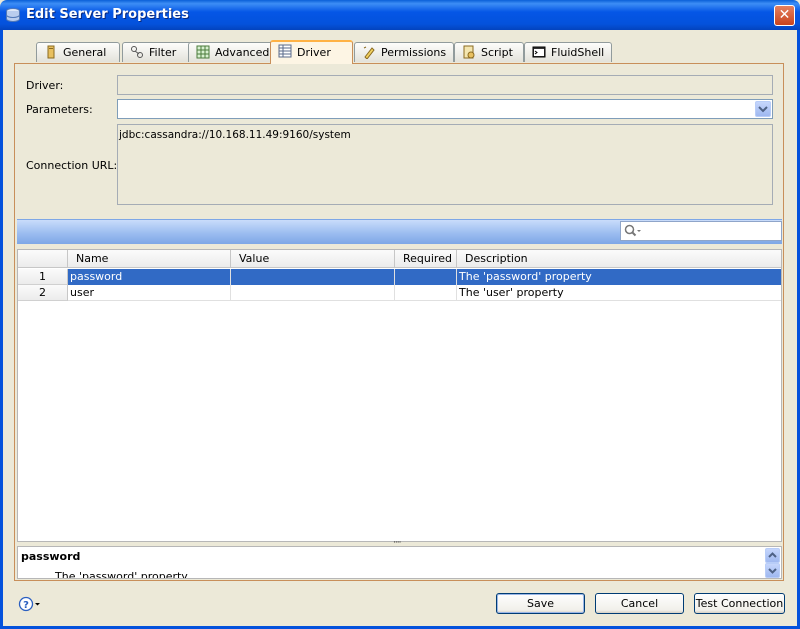 The image size is (800, 629). Describe the element at coordinates (43, 259) in the screenshot. I see `row-number-header` at that location.